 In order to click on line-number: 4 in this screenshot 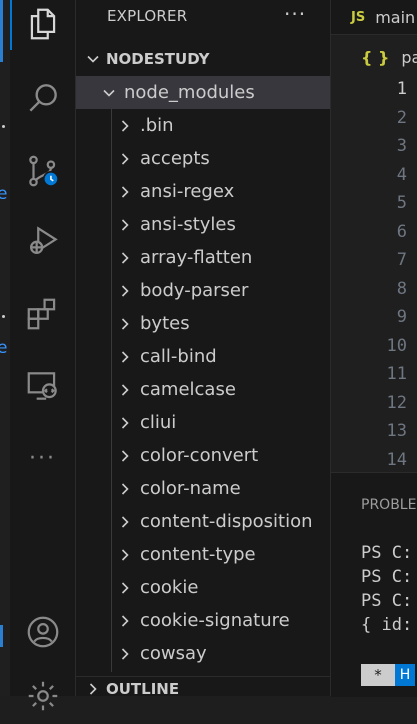, I will do `click(401, 174)`.